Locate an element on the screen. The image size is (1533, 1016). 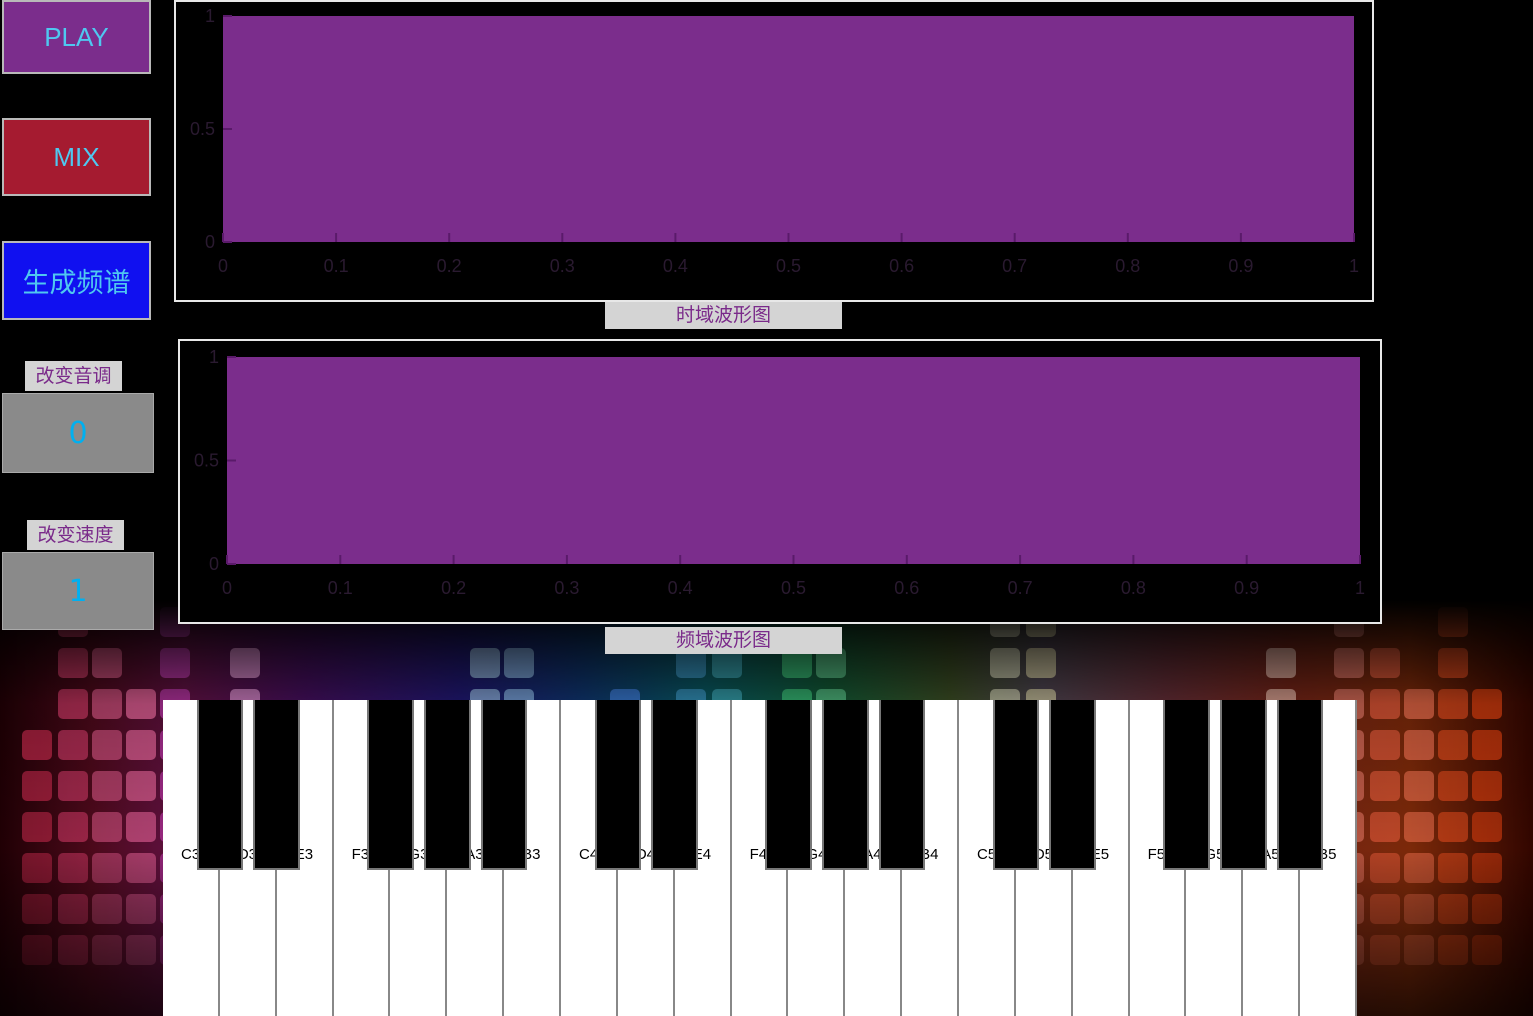
mix-button: MIX is located at coordinates (76, 157).